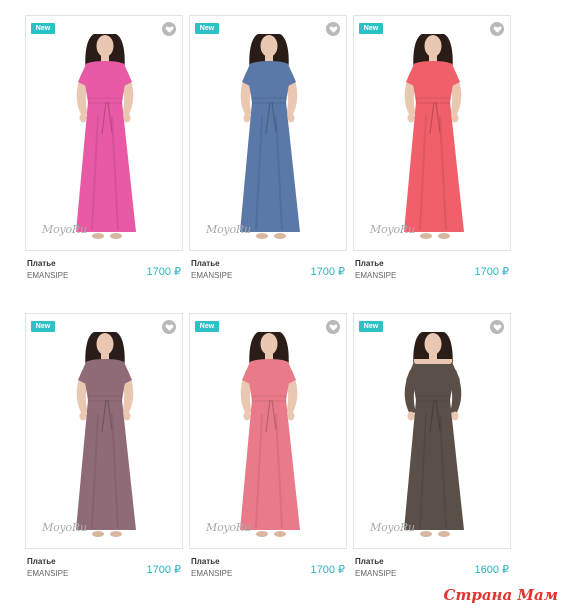 This screenshot has height=610, width=566. What do you see at coordinates (500, 595) in the screenshot?
I see `site-watermark: Страна Мам` at bounding box center [500, 595].